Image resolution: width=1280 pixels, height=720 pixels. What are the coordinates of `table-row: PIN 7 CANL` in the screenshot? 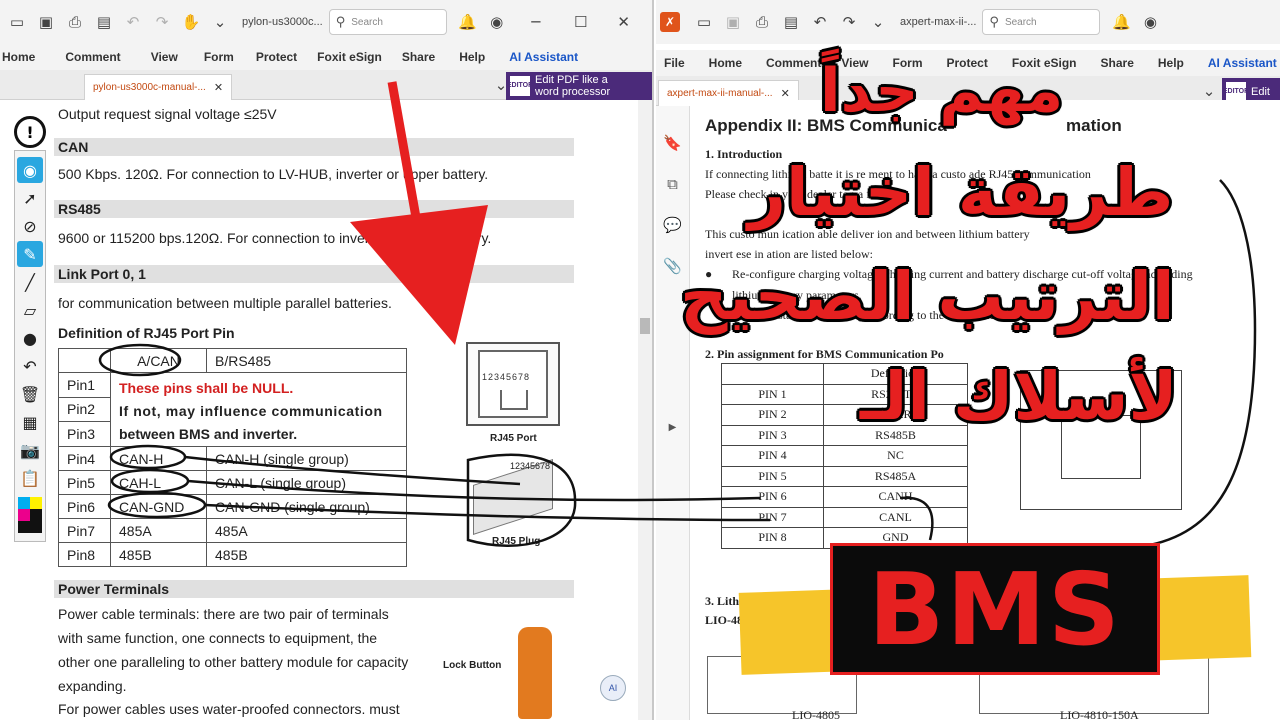 It's located at (844, 517).